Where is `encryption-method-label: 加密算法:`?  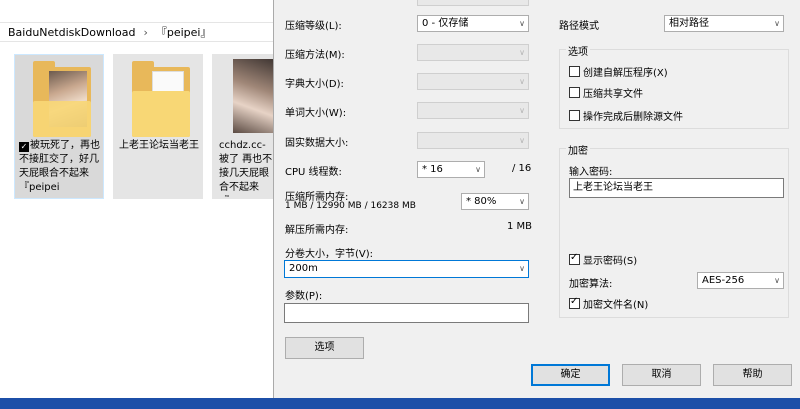 encryption-method-label: 加密算法: is located at coordinates (591, 284).